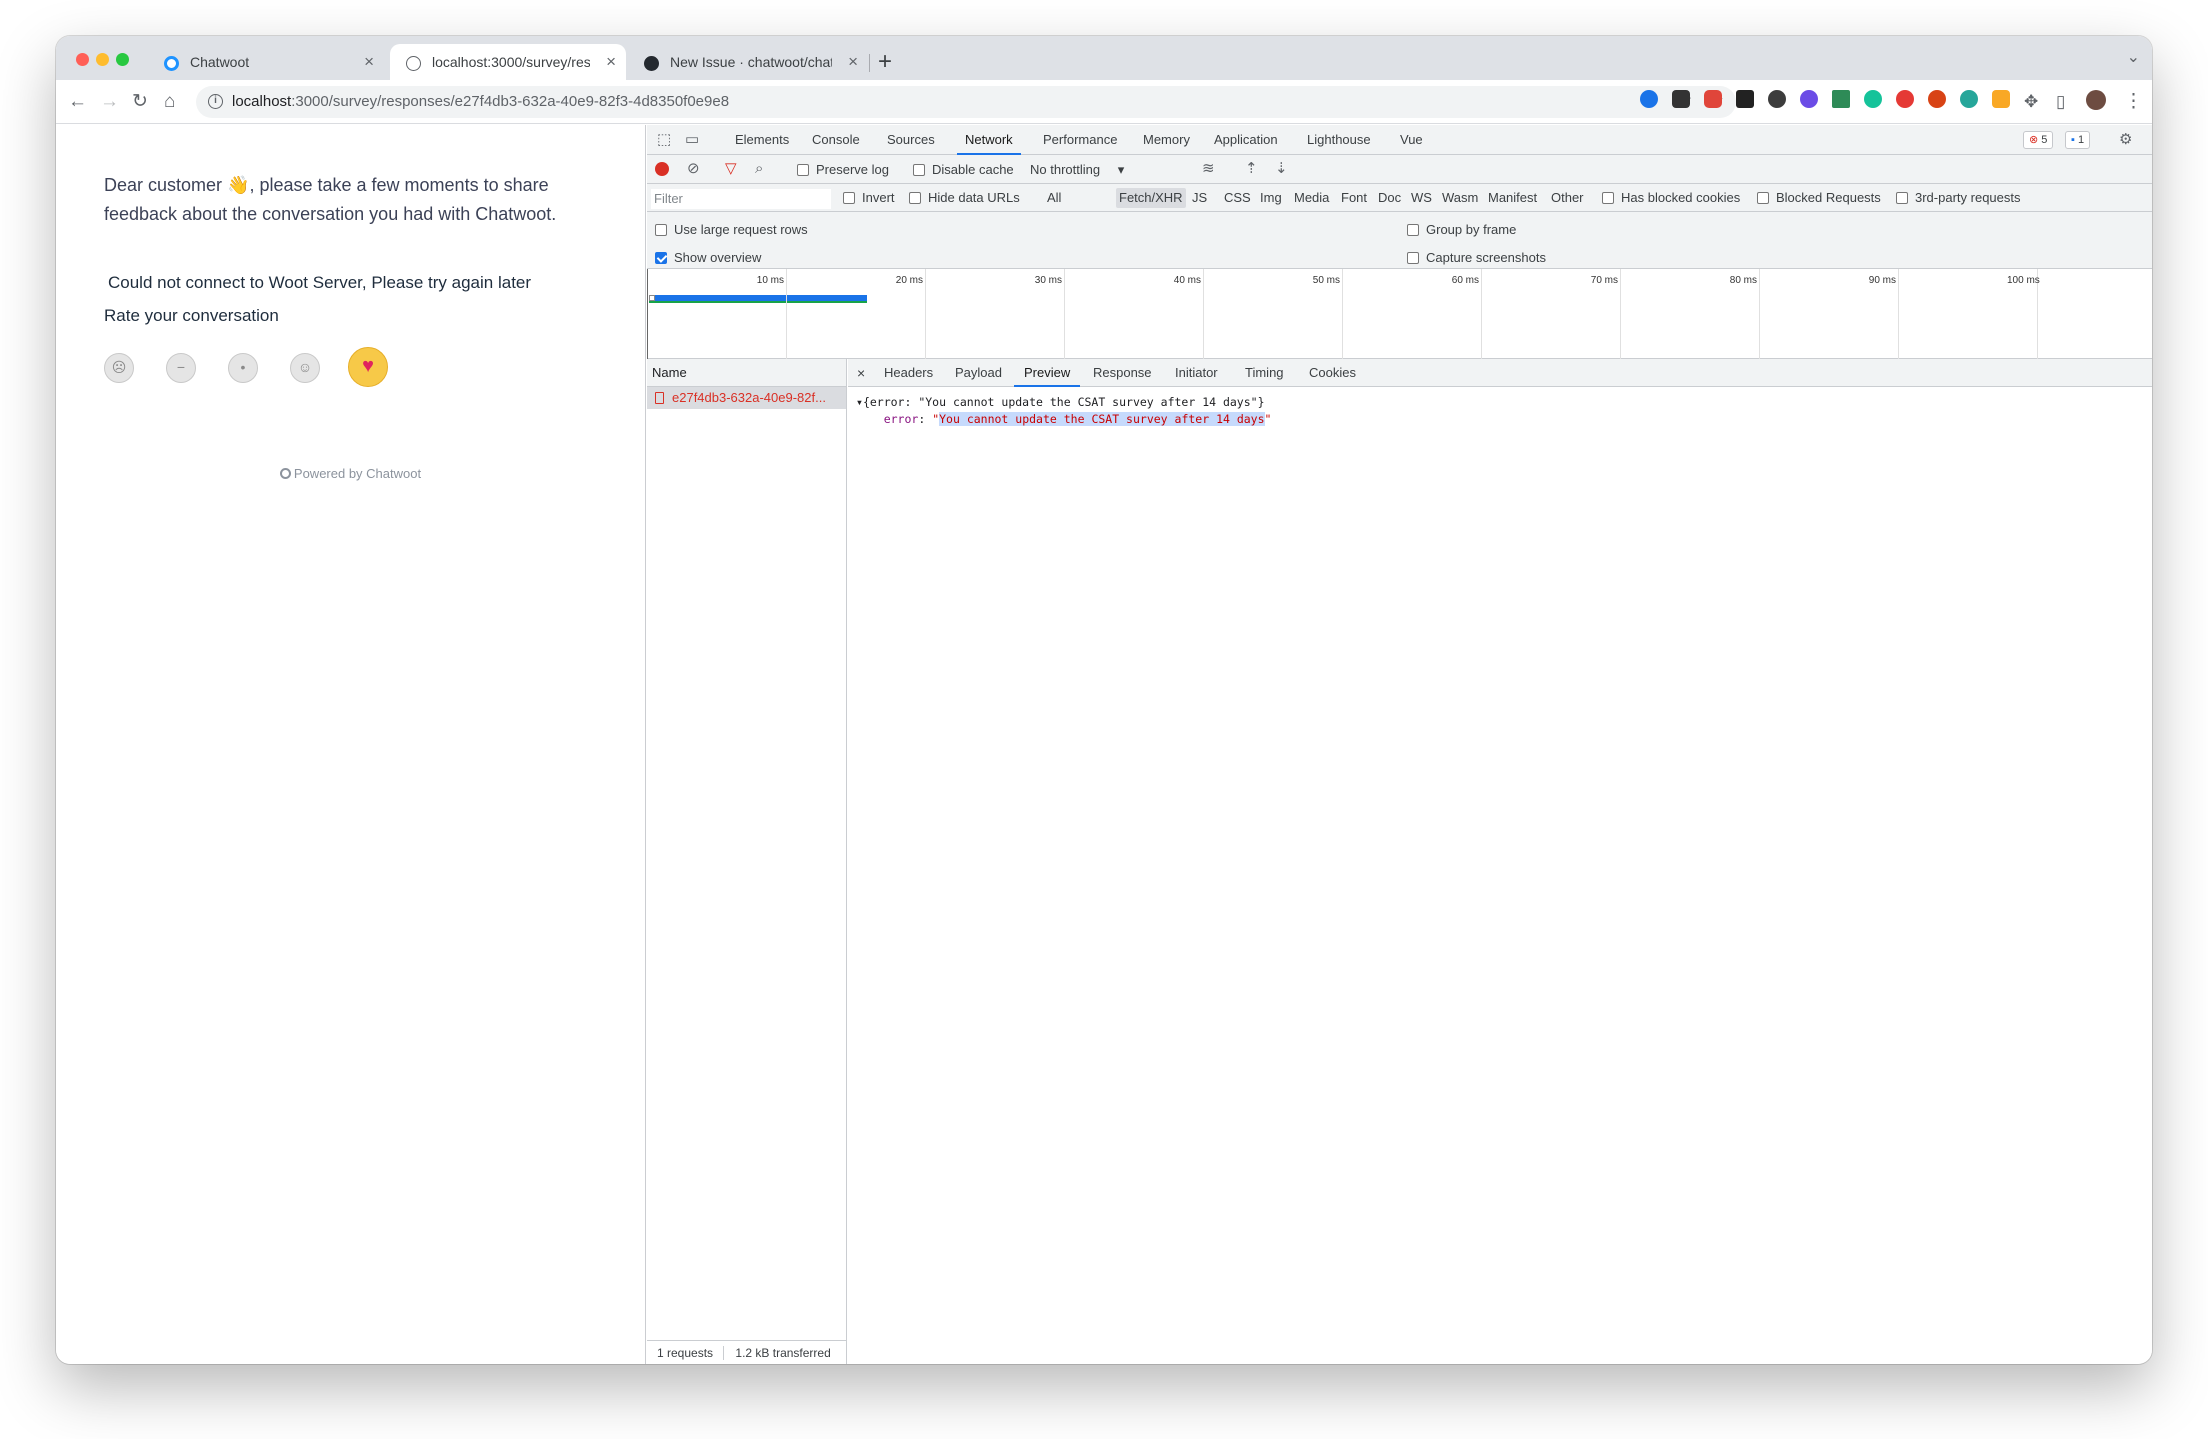 This screenshot has width=2208, height=1439. I want to click on vue-devtools-extension-icon, so click(1841, 99).